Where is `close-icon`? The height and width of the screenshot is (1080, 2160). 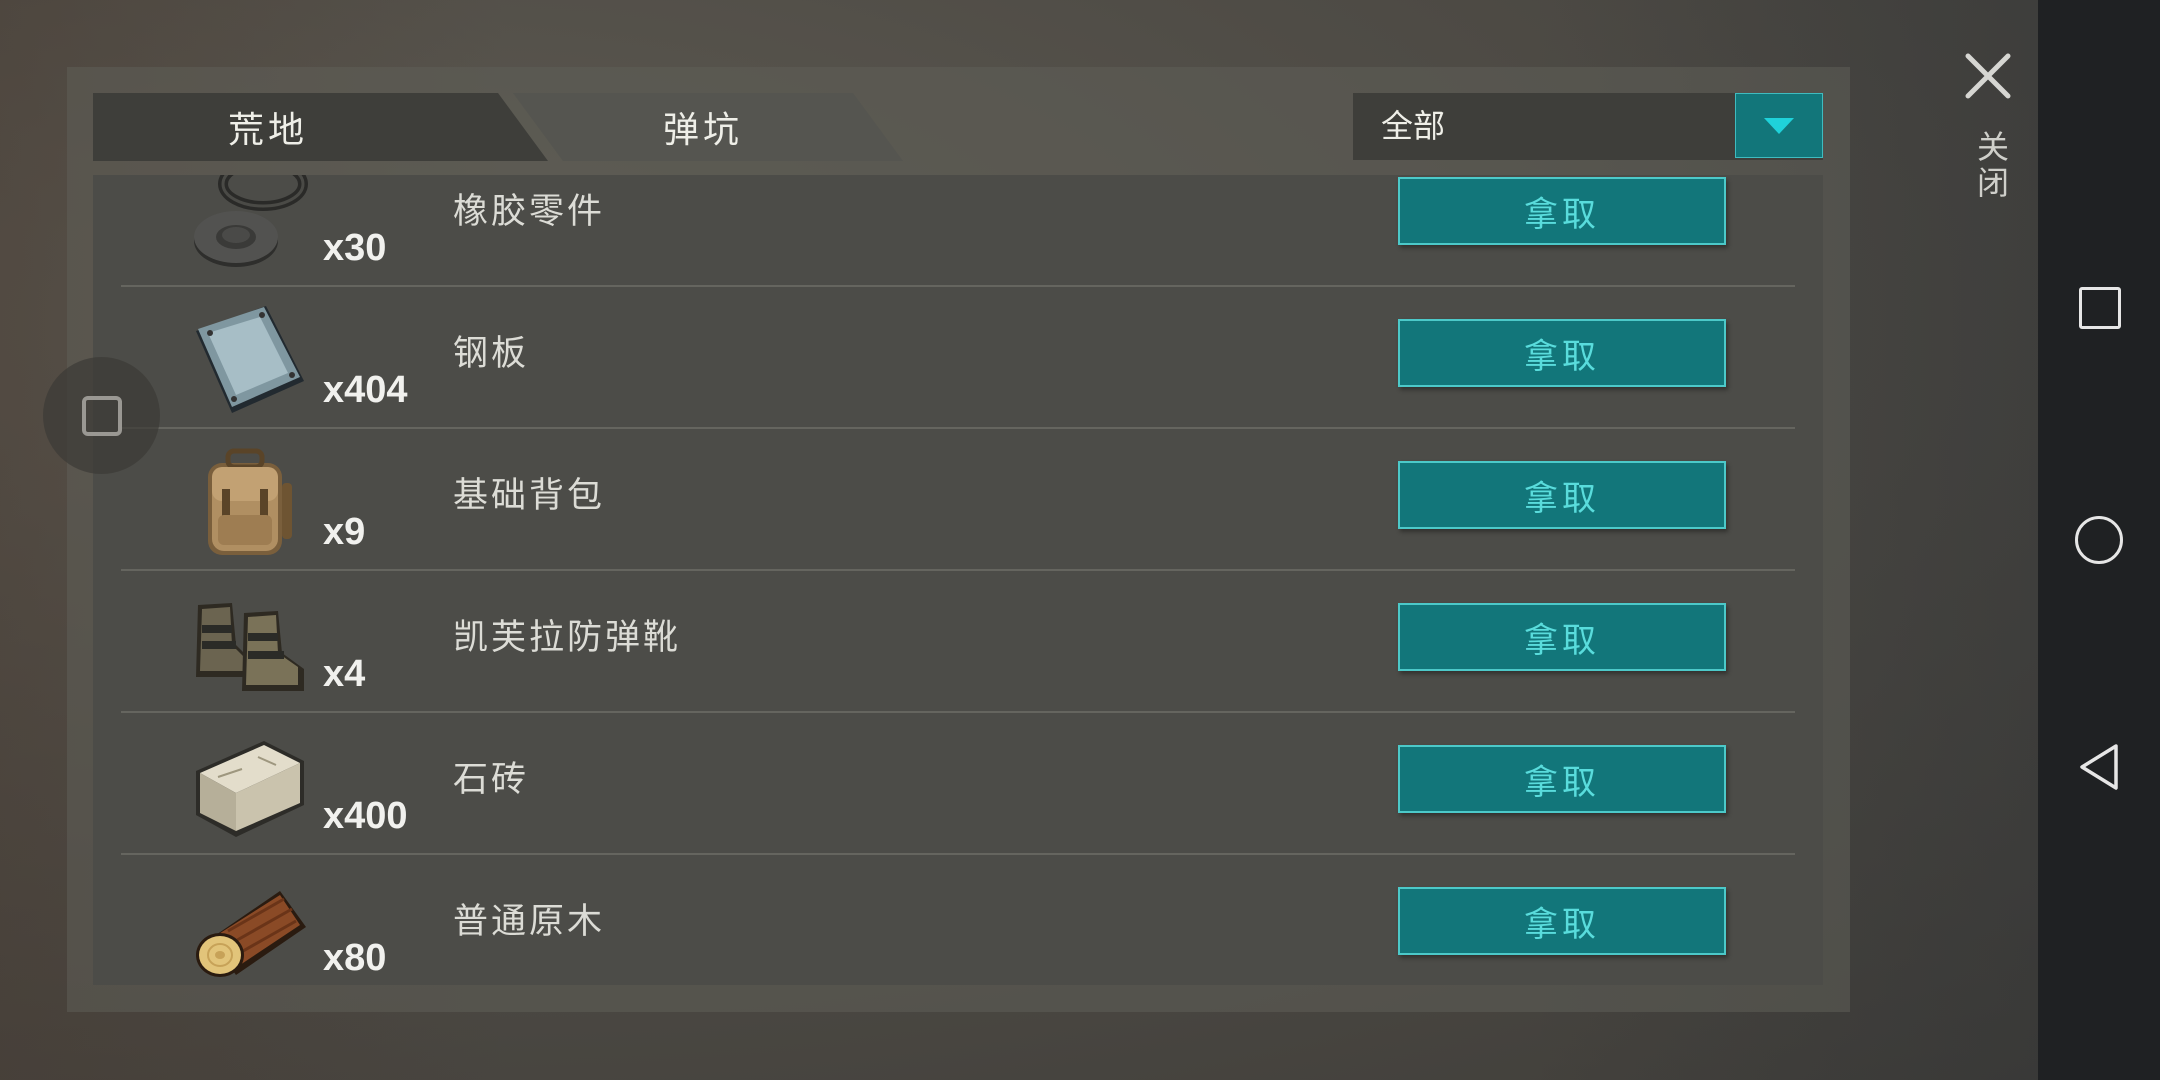 close-icon is located at coordinates (1988, 76).